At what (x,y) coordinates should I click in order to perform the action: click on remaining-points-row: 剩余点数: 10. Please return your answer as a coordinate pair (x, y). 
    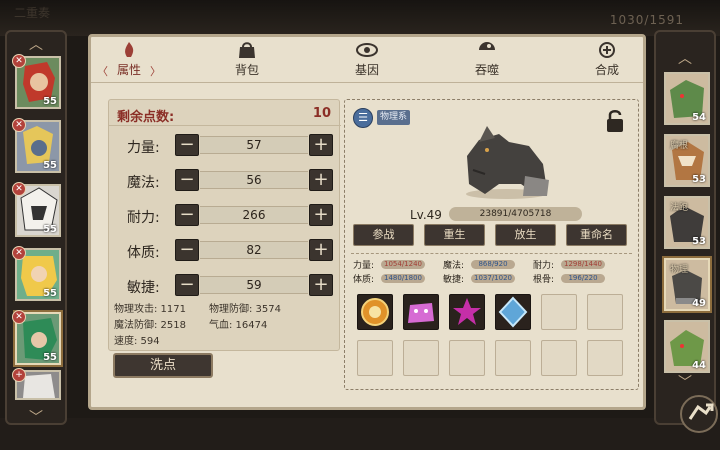
    Looking at the image, I should click on (225, 113).